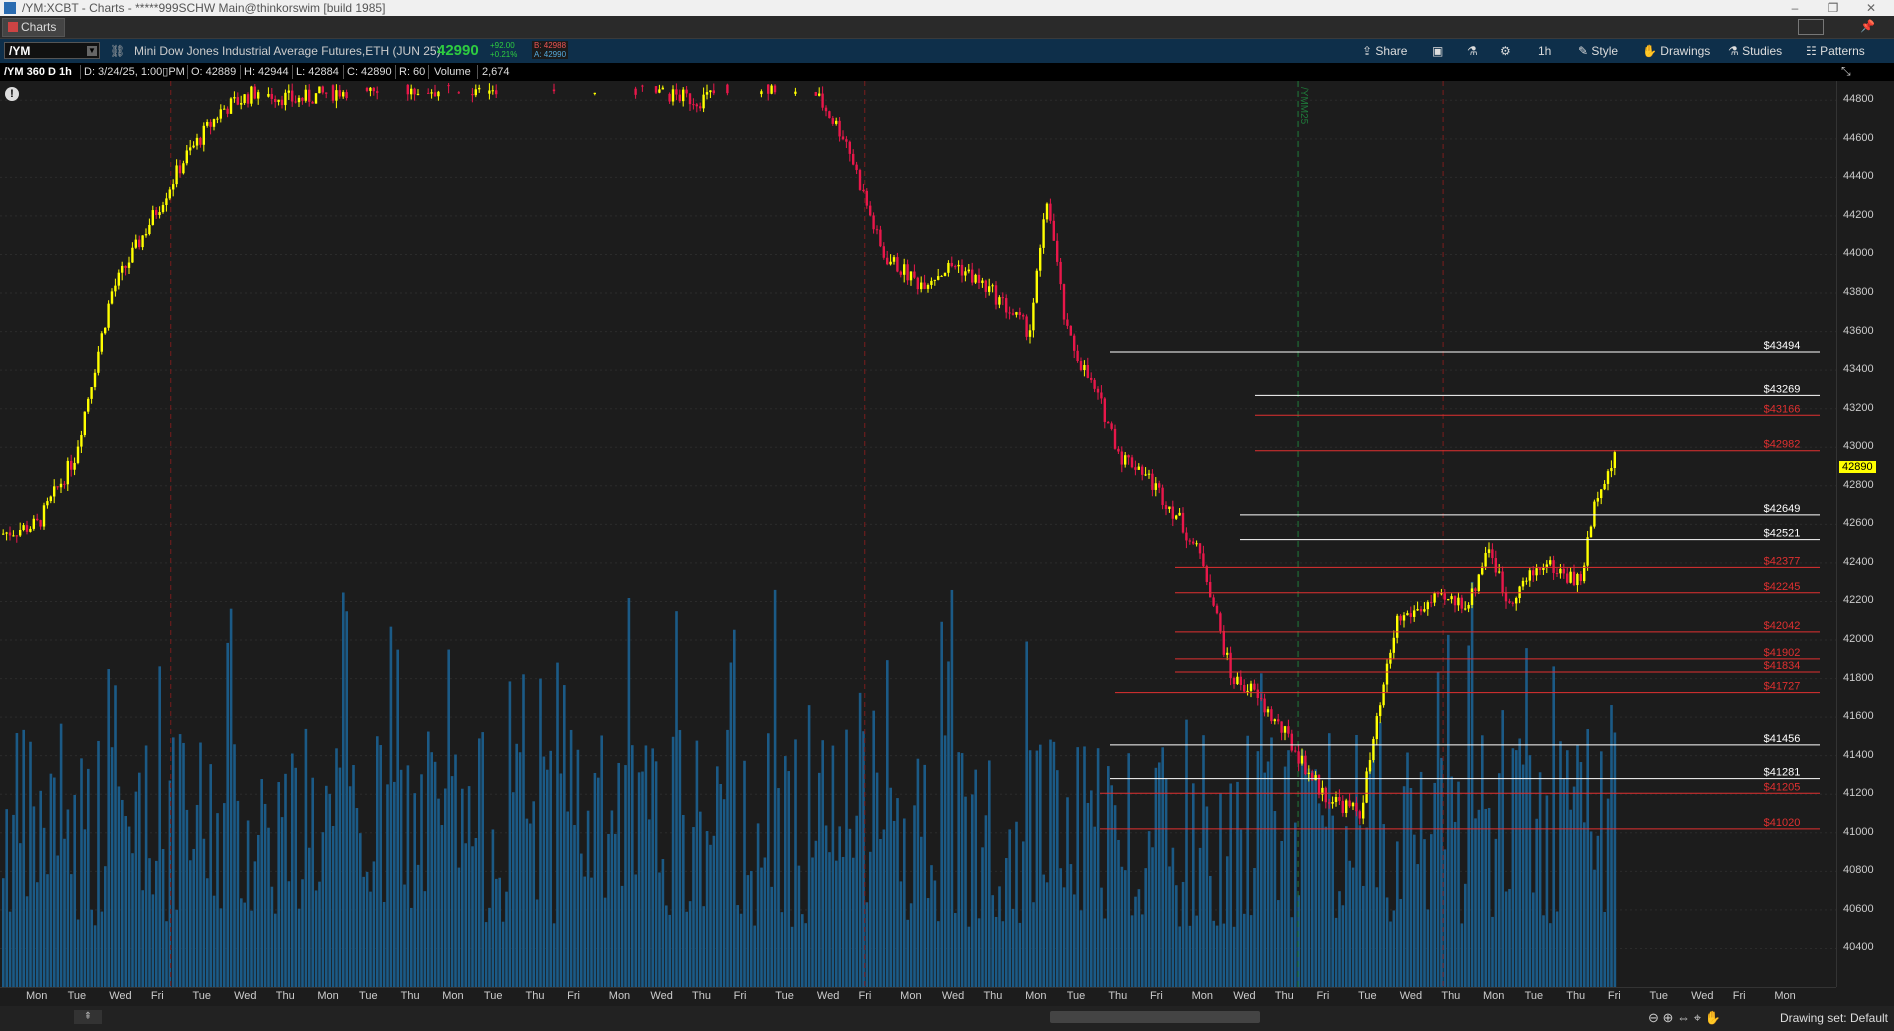 This screenshot has height=1031, width=1894. What do you see at coordinates (1437, 51) in the screenshot?
I see `snapshot-icon: ▣` at bounding box center [1437, 51].